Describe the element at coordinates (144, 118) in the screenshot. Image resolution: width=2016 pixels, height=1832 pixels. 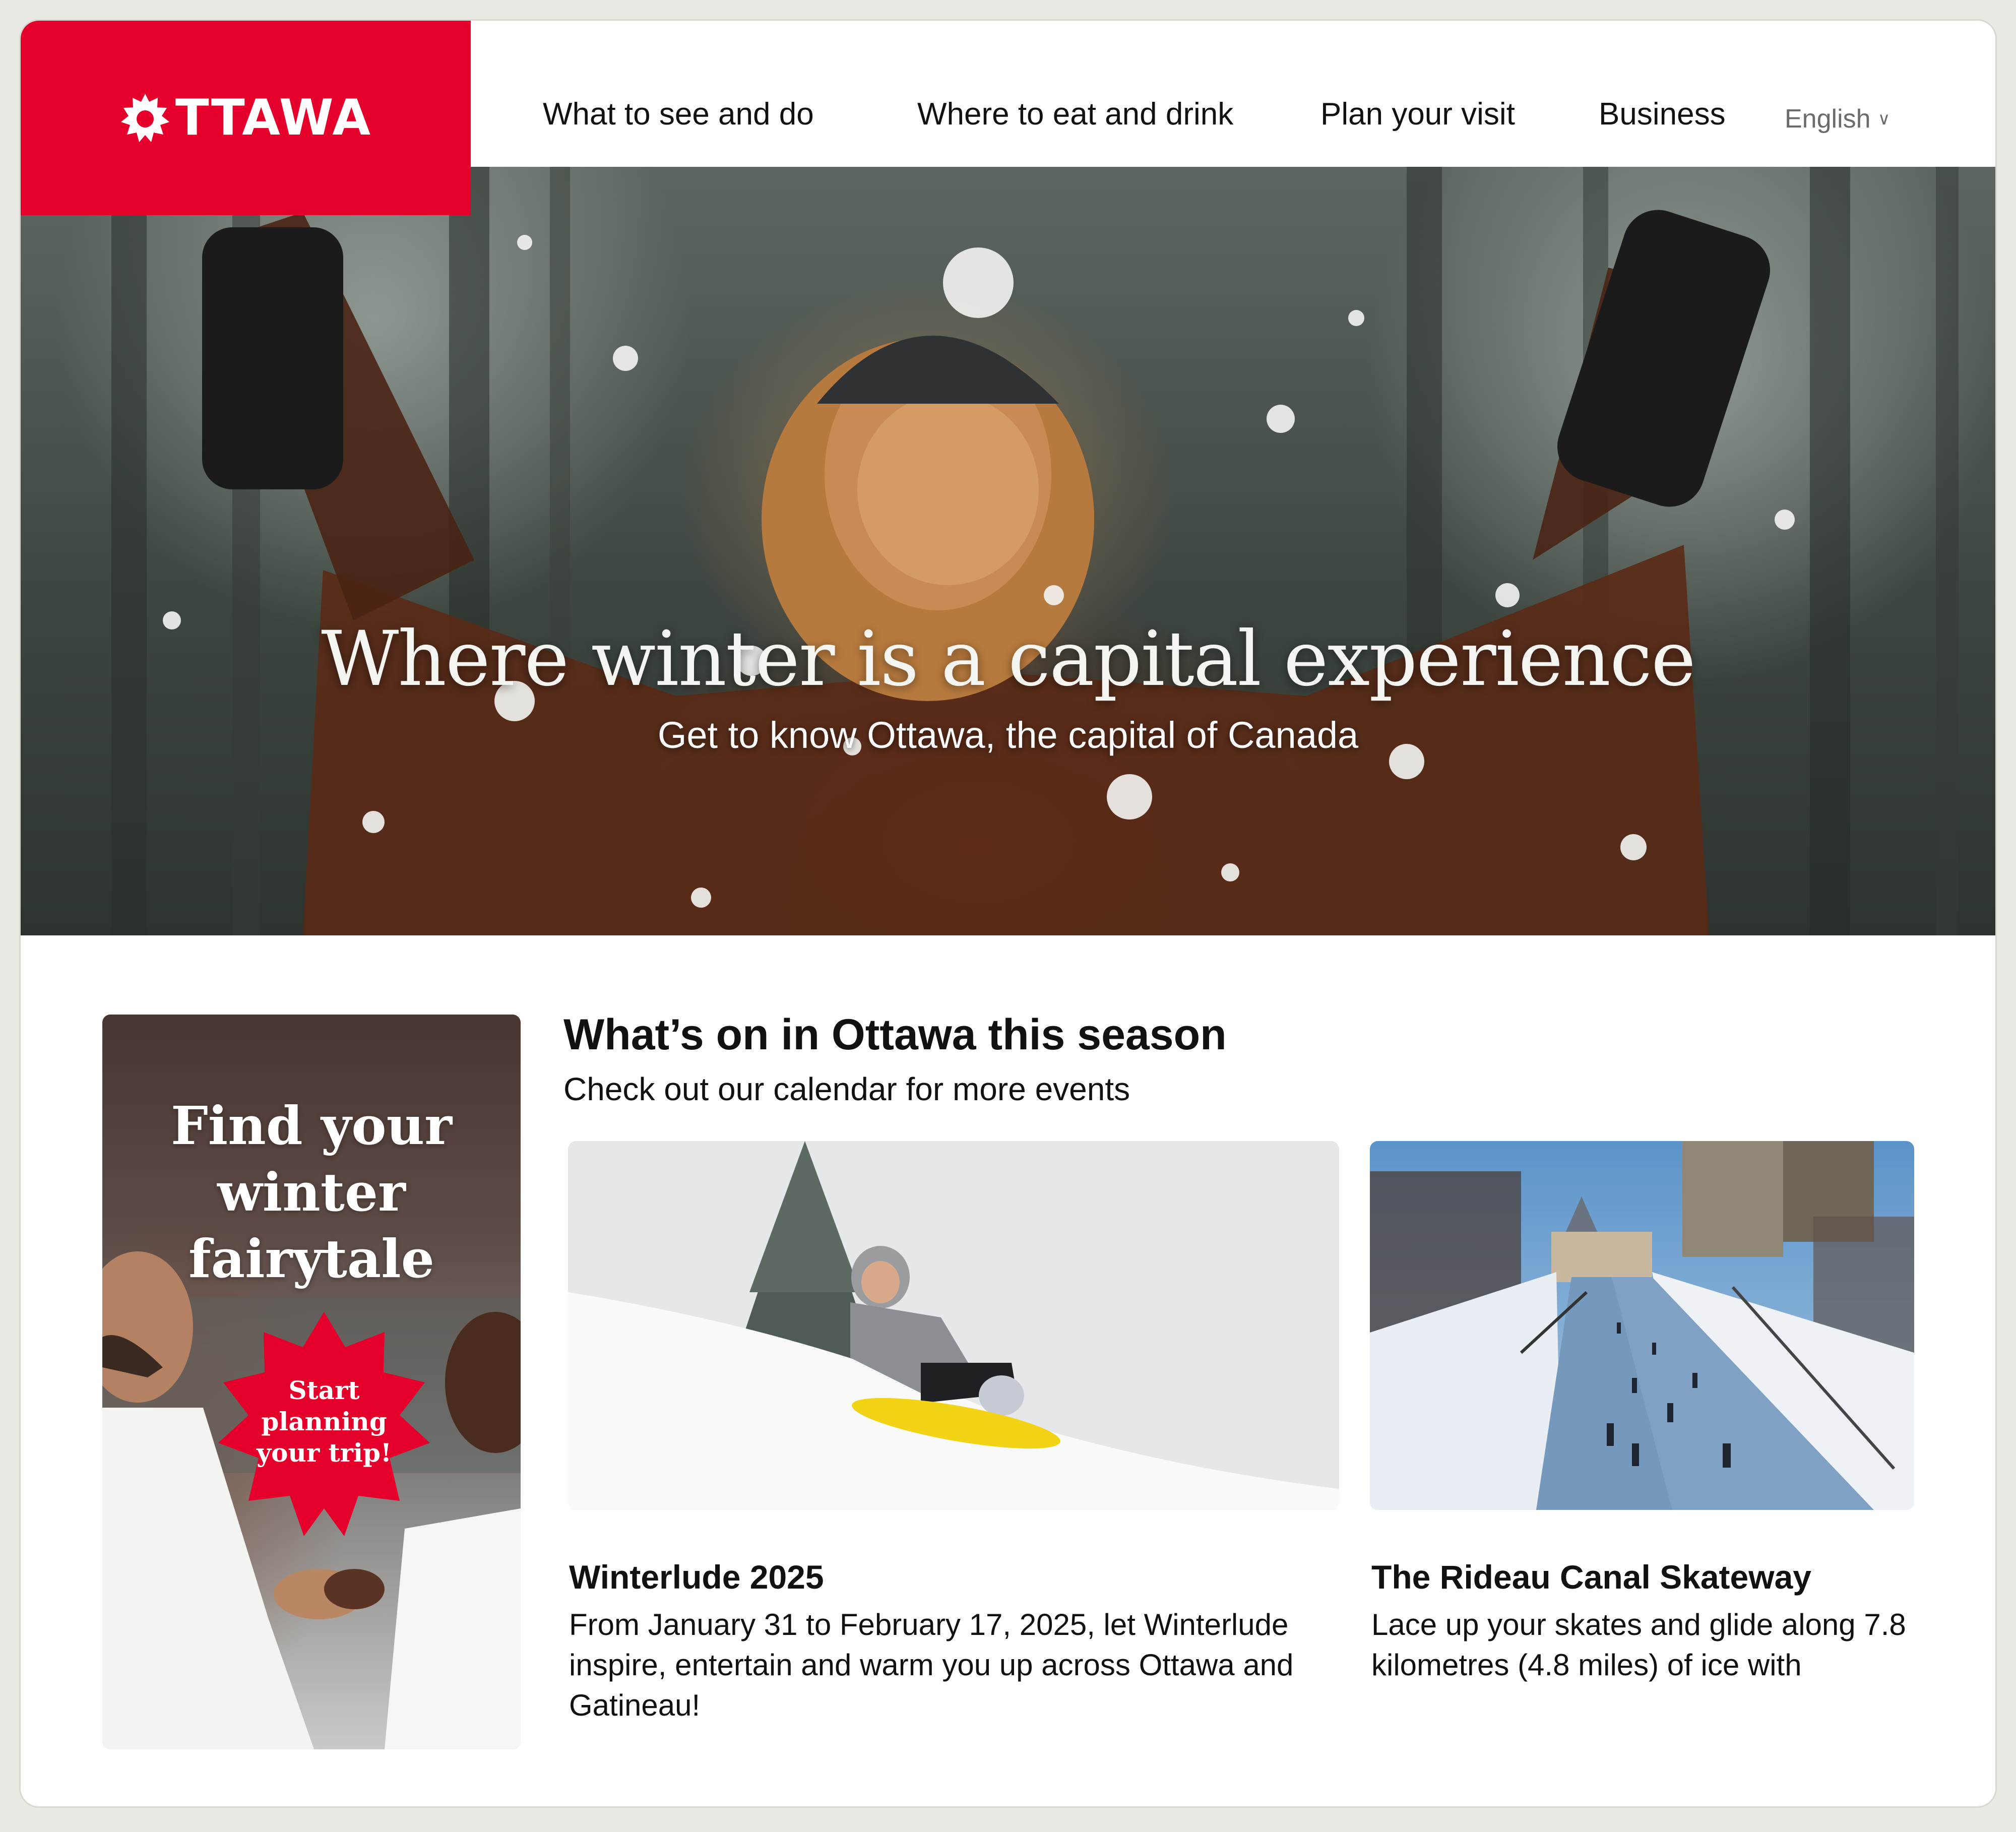
I see `maple-burst-icon` at that location.